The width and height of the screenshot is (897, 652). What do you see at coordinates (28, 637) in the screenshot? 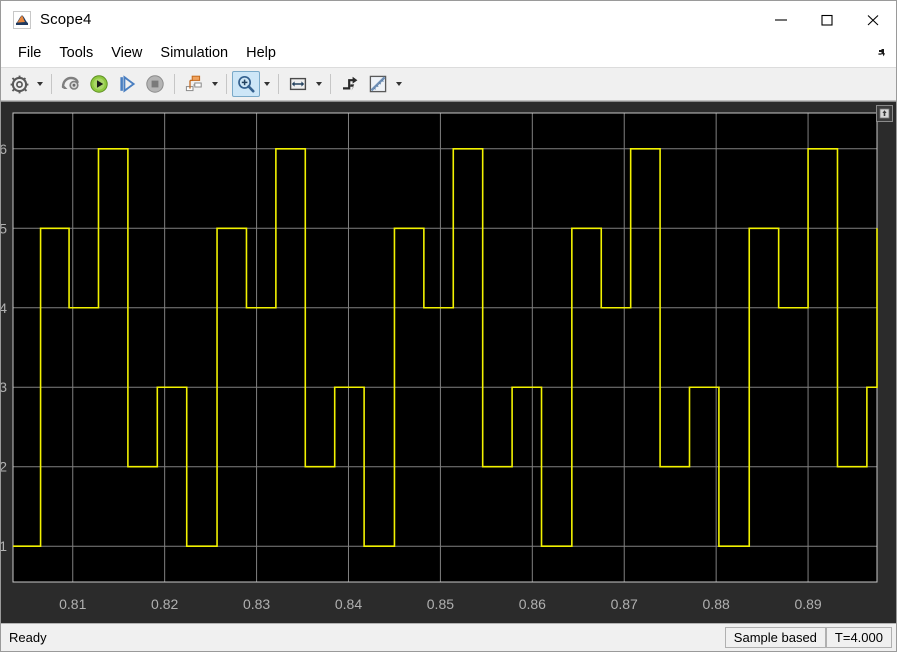
I see `status-ready-text: Ready` at bounding box center [28, 637].